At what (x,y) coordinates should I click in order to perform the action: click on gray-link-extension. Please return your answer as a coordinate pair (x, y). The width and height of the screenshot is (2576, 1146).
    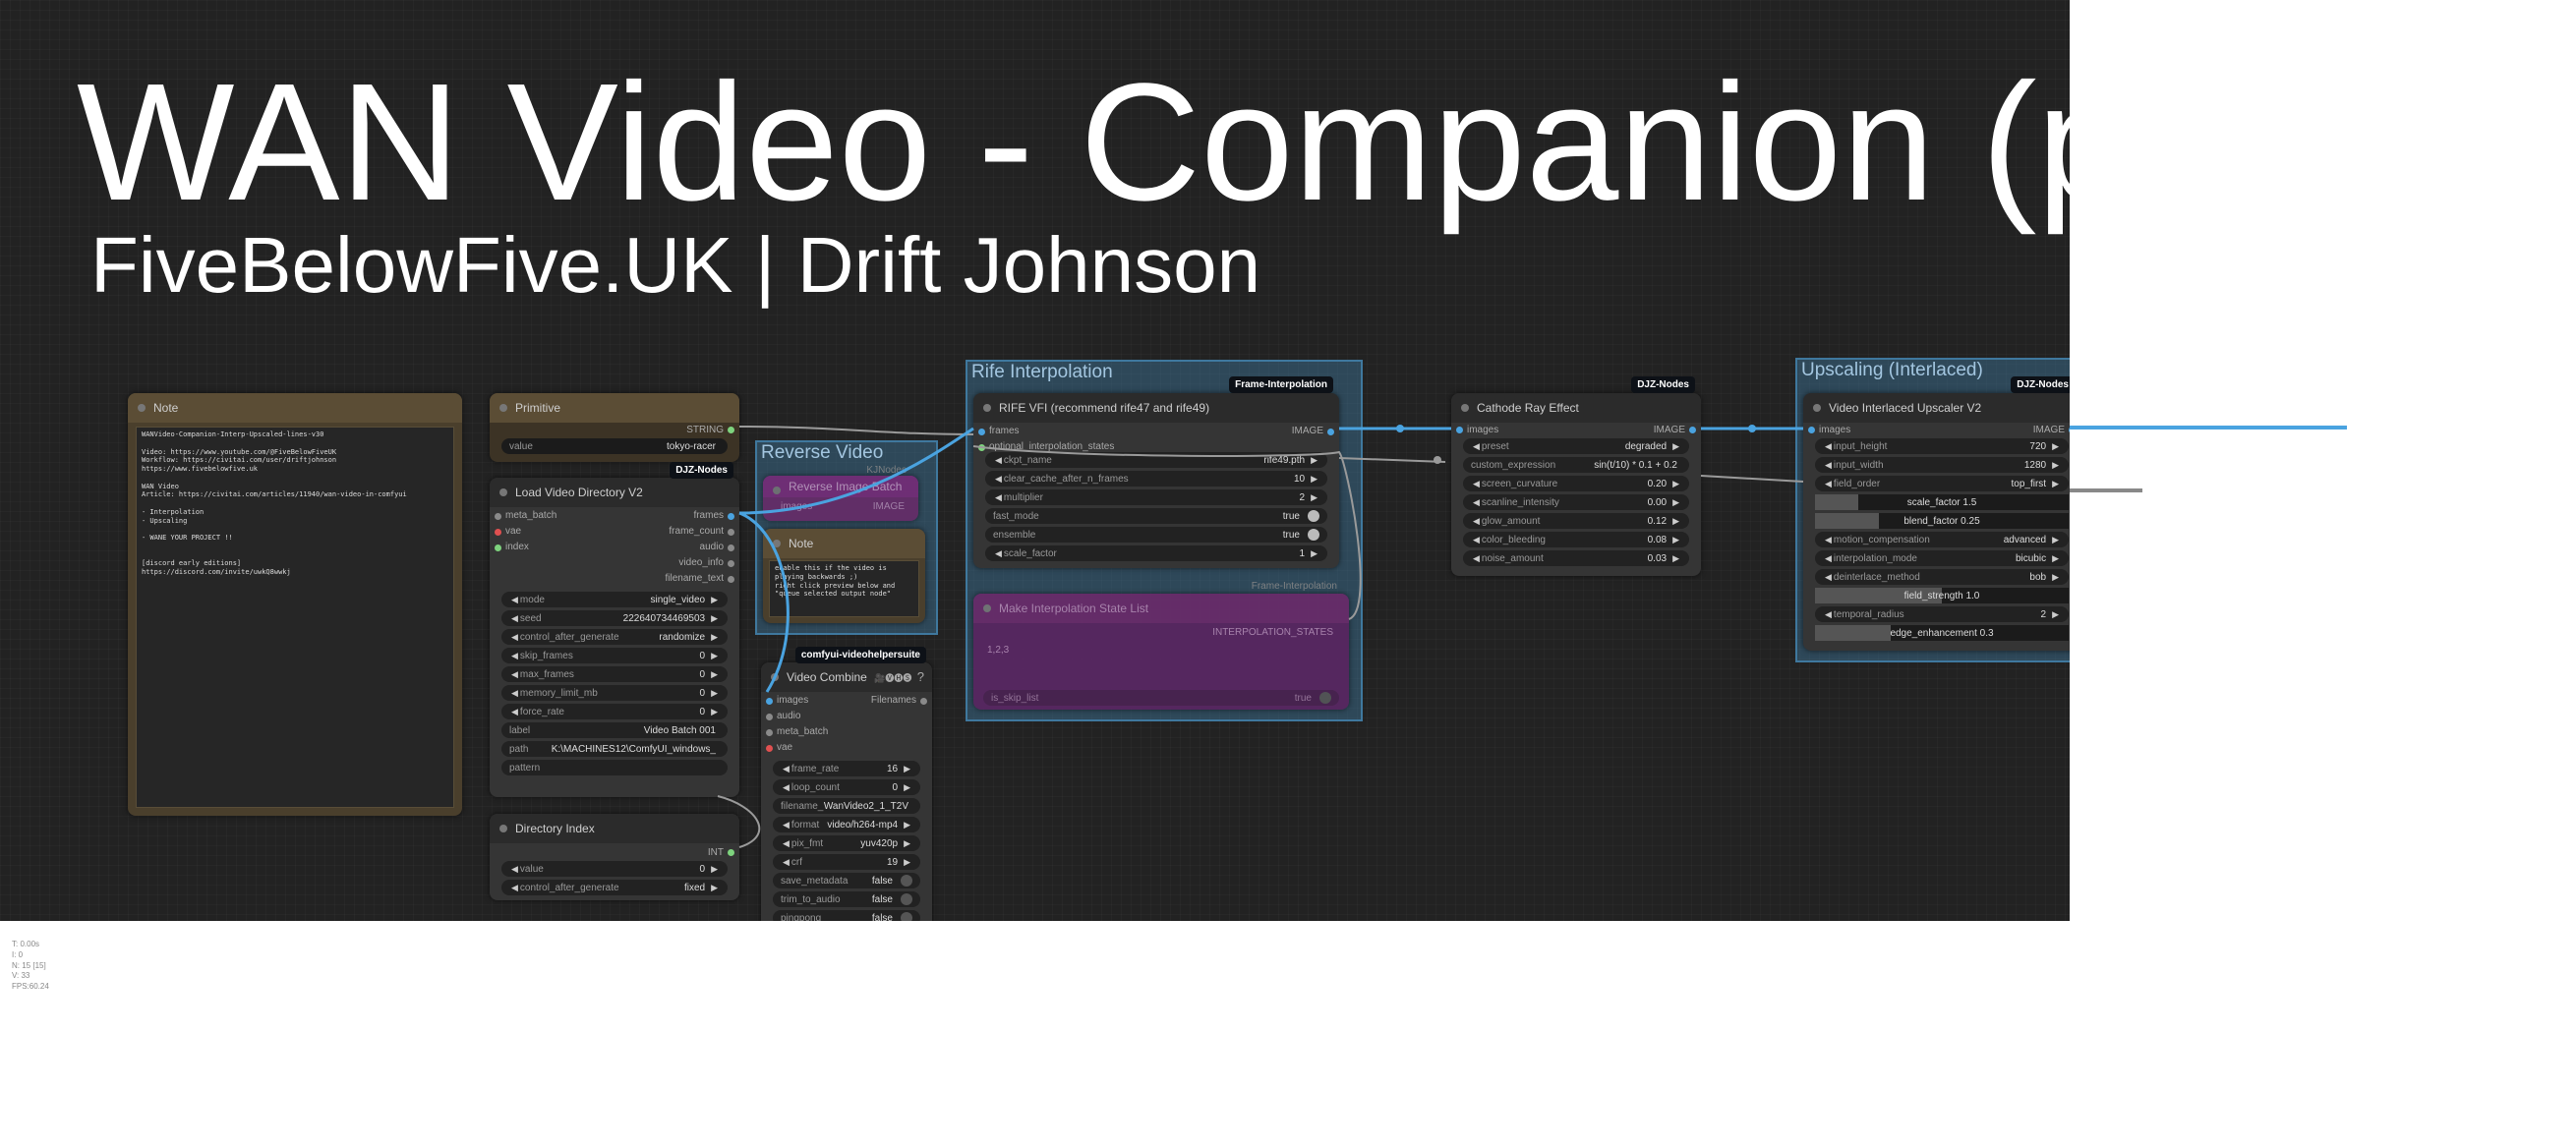
    Looking at the image, I should click on (2106, 490).